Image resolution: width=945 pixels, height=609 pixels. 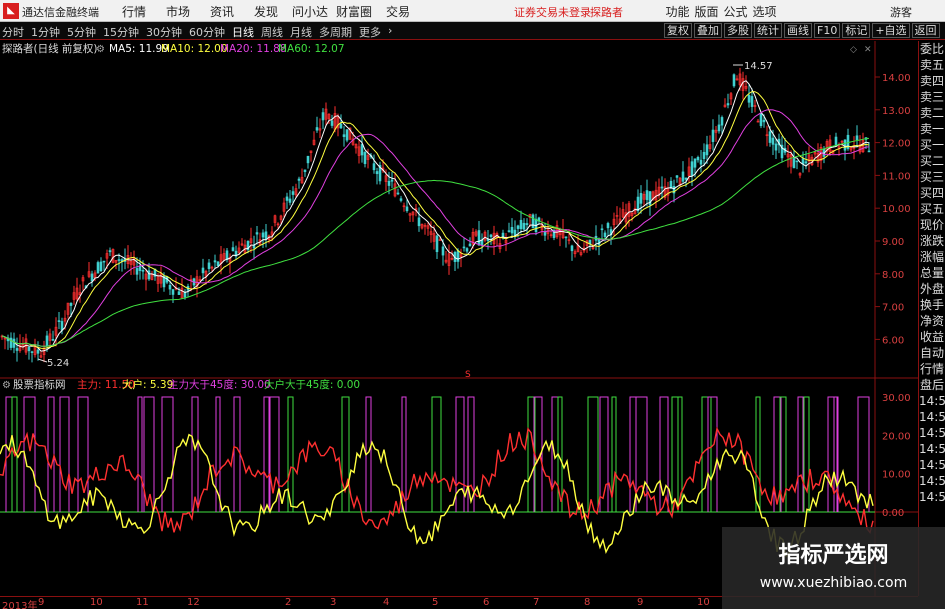 I want to click on side-panel-item: 卖二, so click(x=932, y=113).